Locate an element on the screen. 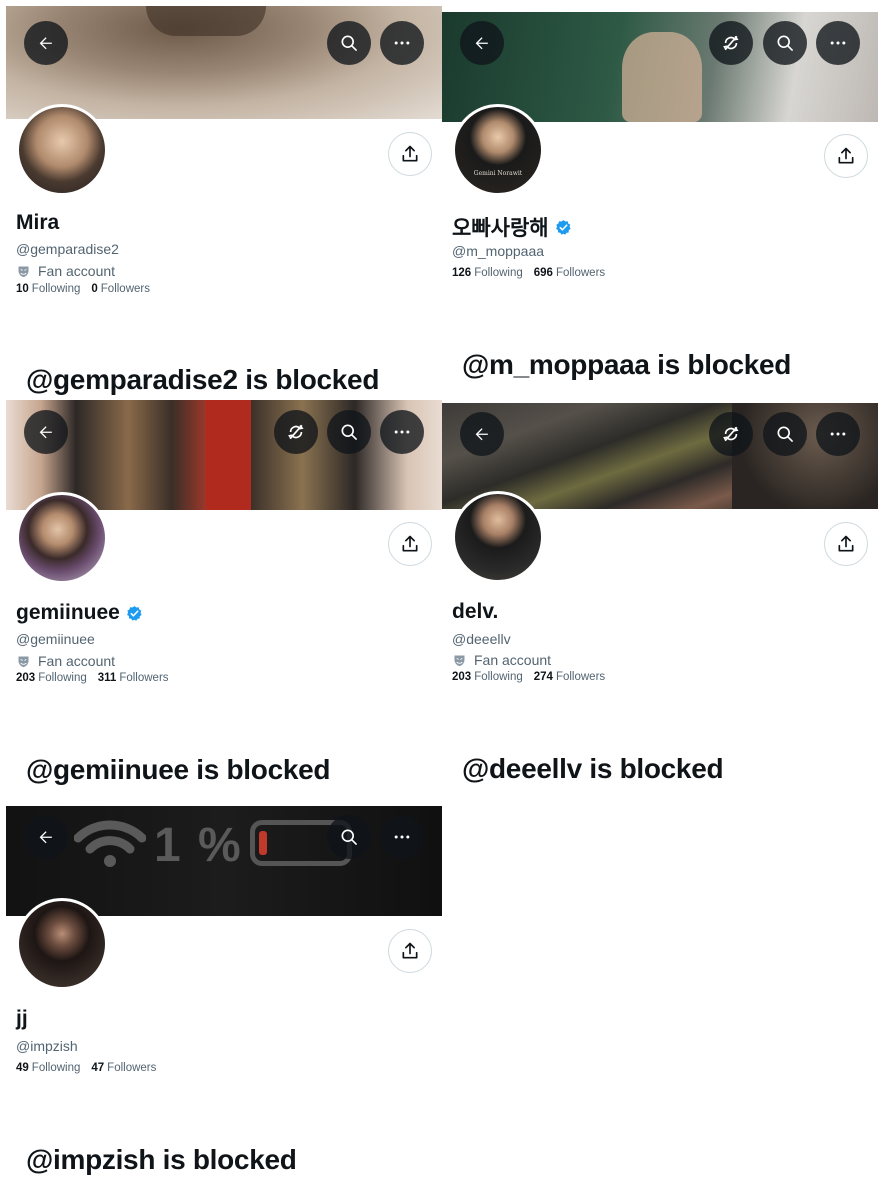 Image resolution: width=890 pixels, height=1200 pixels. profile-banner is located at coordinates (224, 62).